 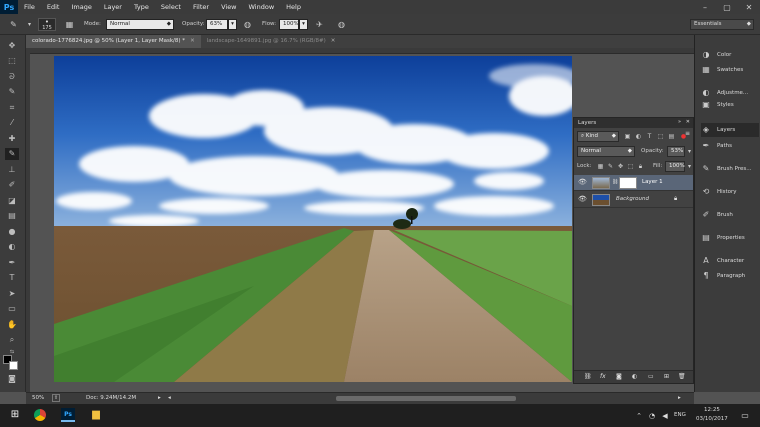 I want to click on pressure-opacity-icon: ◍, so click(x=247, y=24).